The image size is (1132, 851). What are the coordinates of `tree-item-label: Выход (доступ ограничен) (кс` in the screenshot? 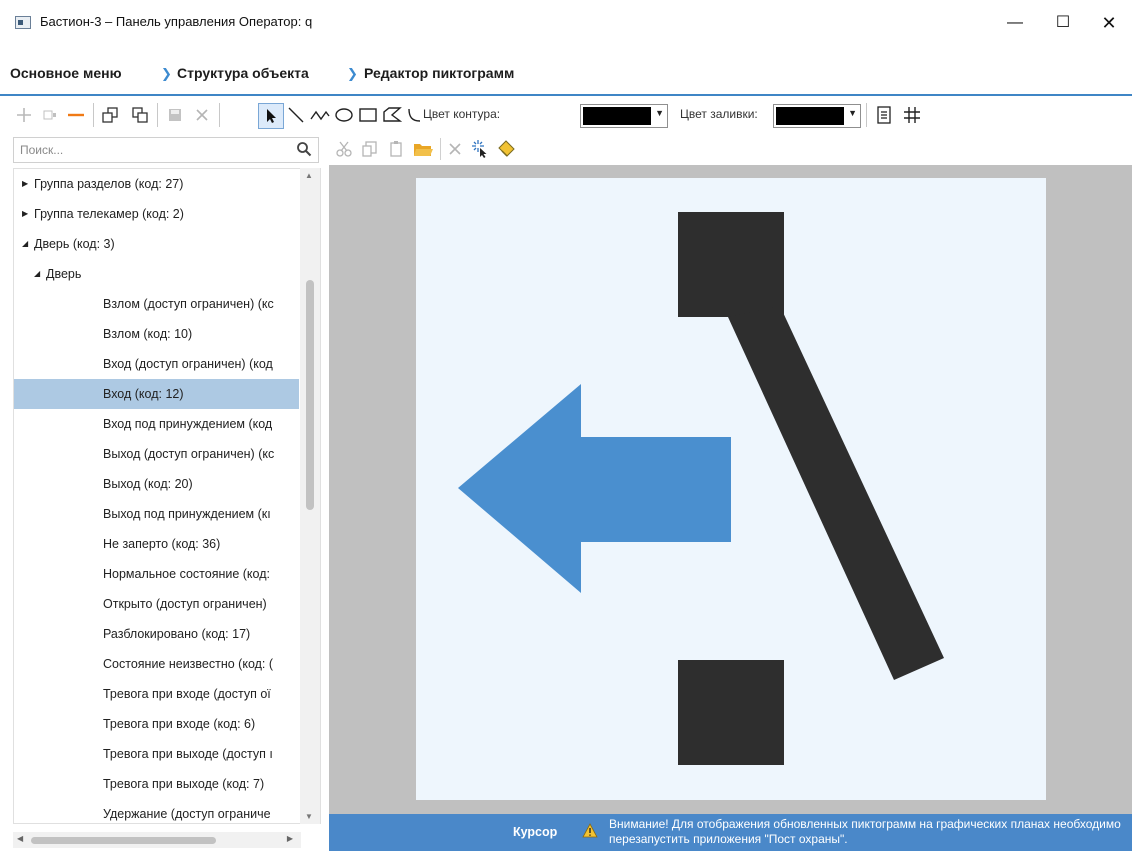 It's located at (189, 454).